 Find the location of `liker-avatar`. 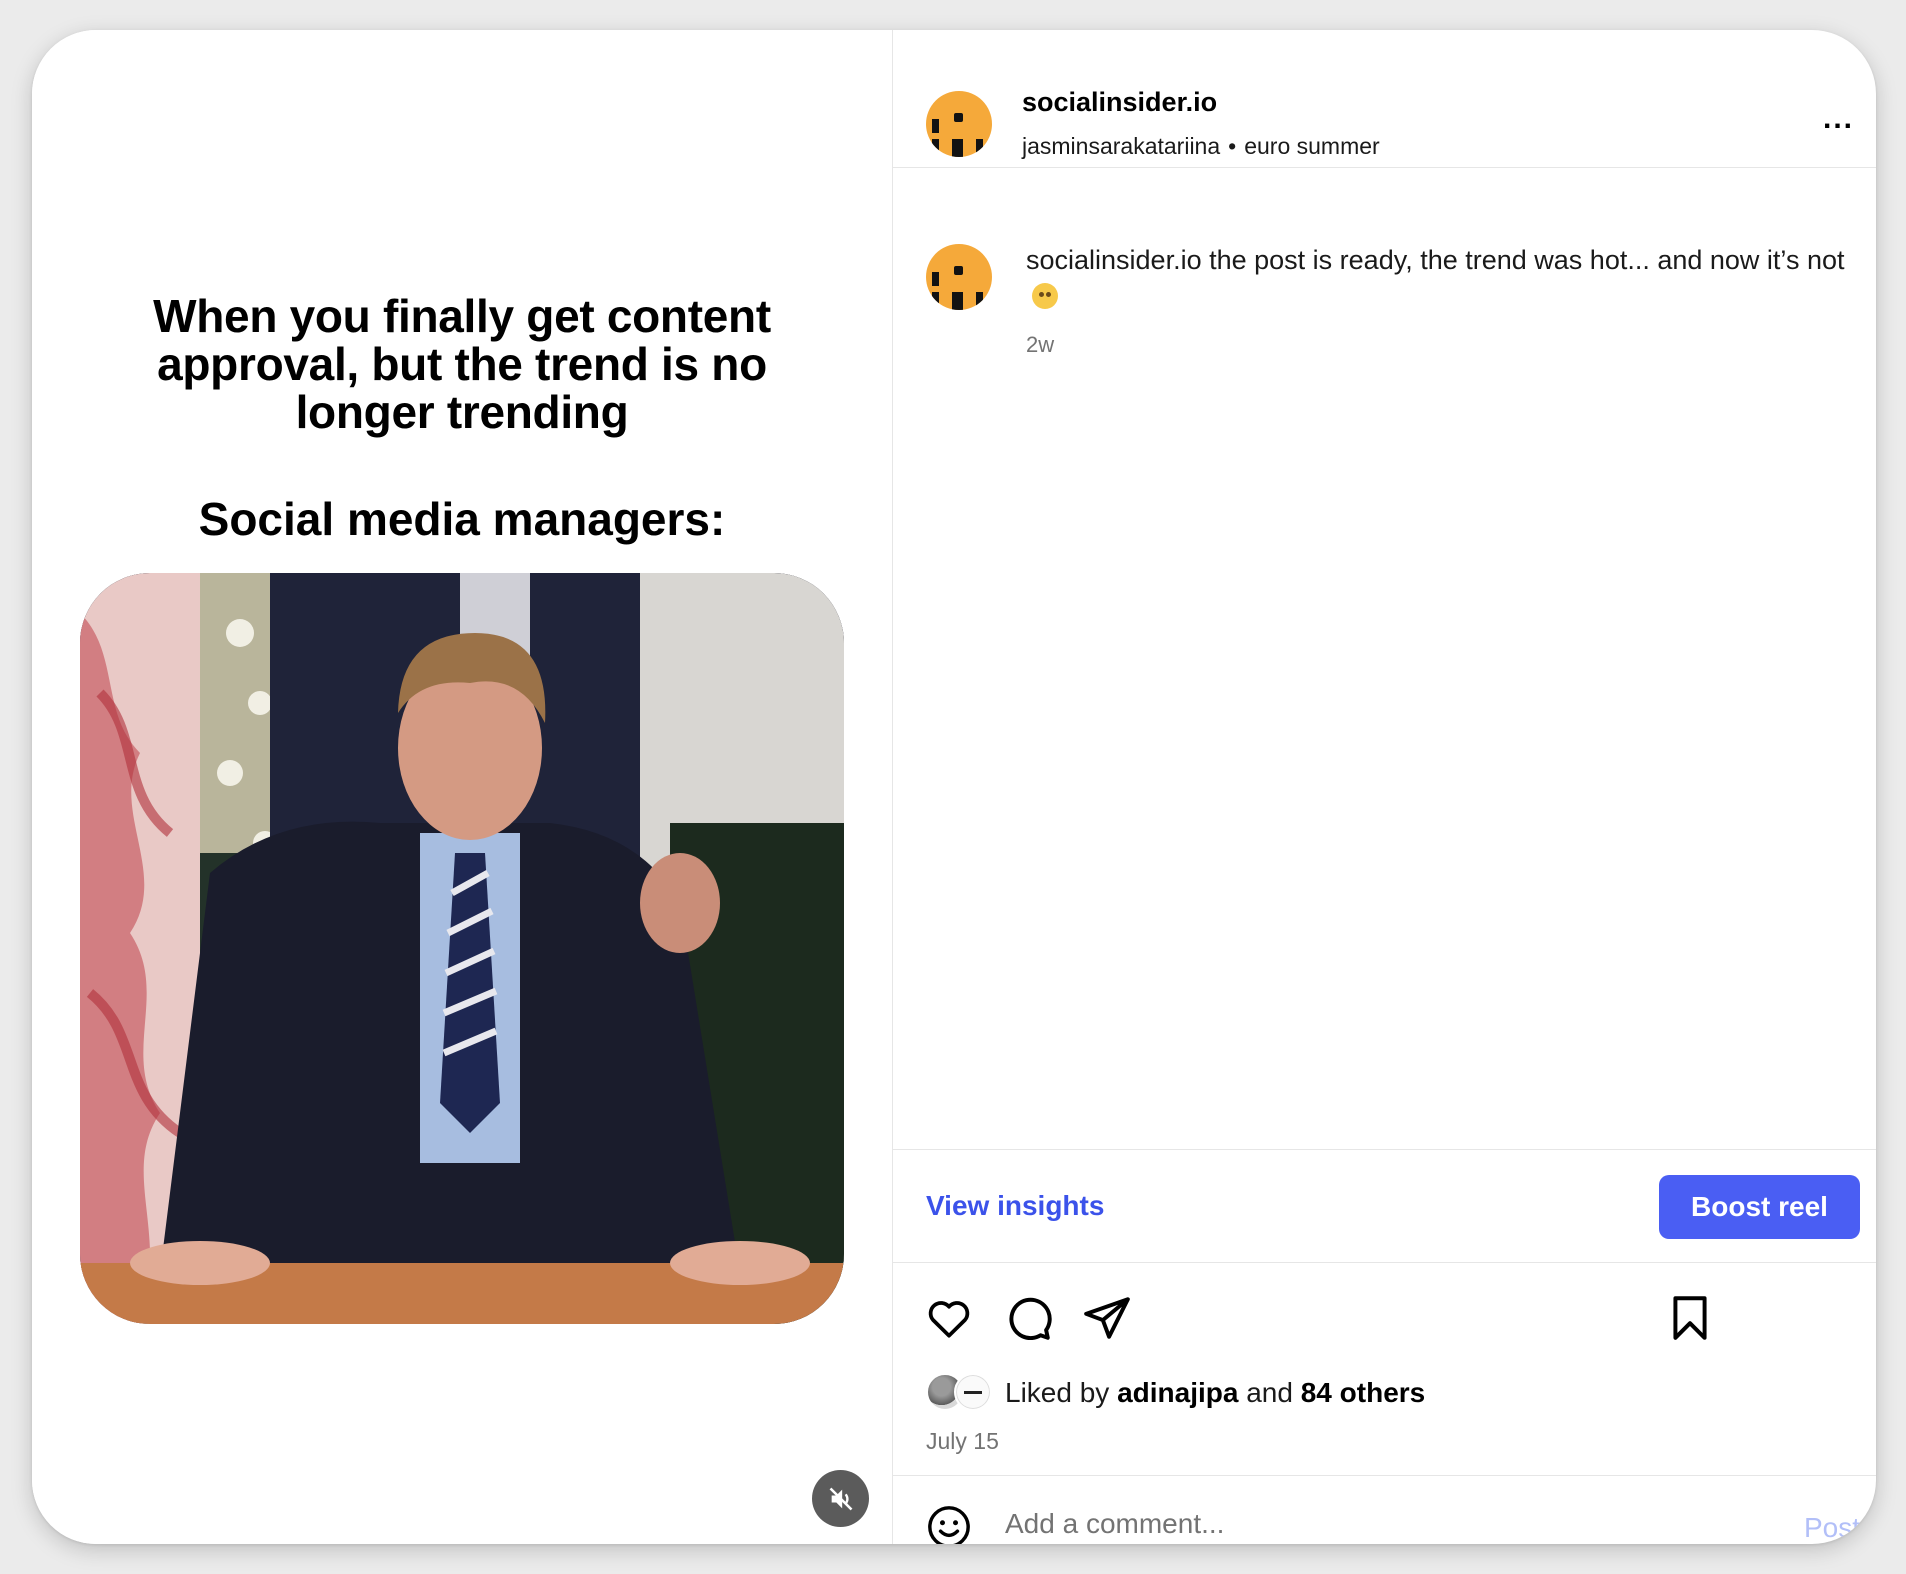

liker-avatar is located at coordinates (973, 1392).